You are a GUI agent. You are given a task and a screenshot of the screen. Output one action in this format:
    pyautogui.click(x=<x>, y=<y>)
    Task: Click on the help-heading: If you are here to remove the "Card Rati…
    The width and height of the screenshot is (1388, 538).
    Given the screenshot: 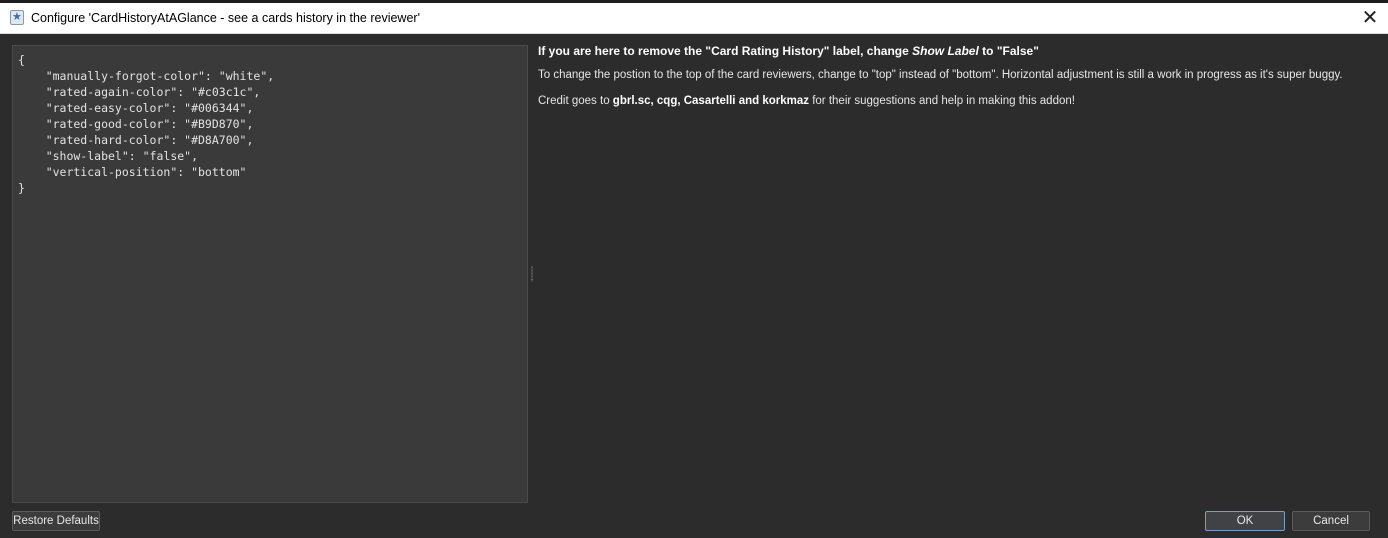 What is the action you would take?
    pyautogui.click(x=958, y=51)
    